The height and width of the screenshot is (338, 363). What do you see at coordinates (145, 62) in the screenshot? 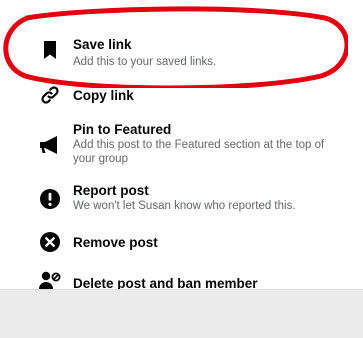
I see `save-link-description: Add this to your saved links.` at bounding box center [145, 62].